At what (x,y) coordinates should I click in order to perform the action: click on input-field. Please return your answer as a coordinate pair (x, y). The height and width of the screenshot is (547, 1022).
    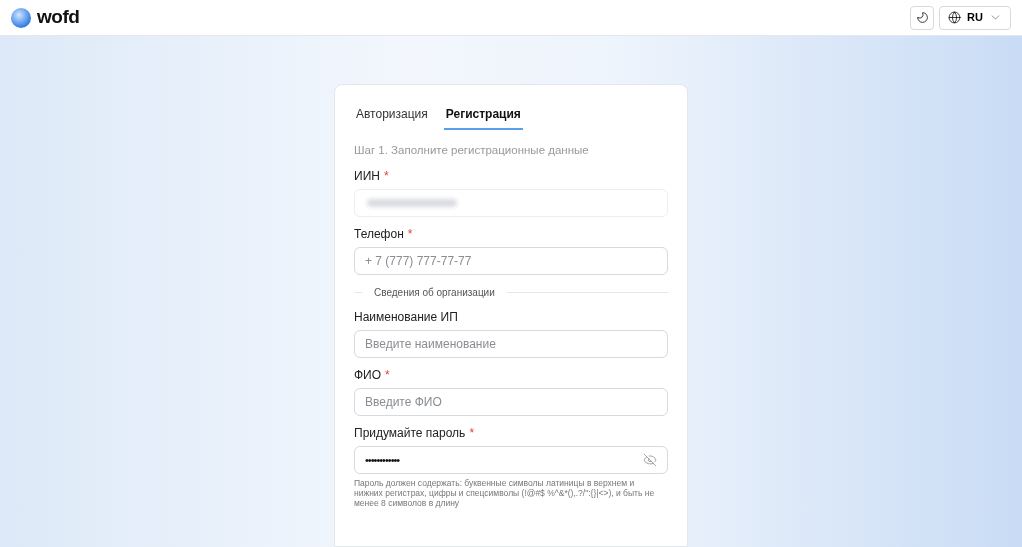
    Looking at the image, I should click on (511, 203).